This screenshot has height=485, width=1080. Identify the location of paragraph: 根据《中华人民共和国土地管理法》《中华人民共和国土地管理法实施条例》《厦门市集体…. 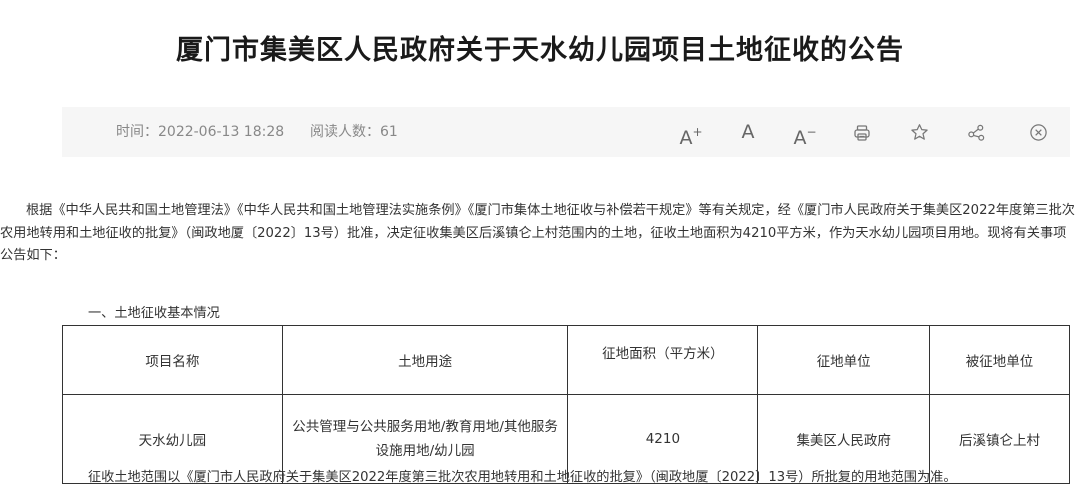
(537, 233).